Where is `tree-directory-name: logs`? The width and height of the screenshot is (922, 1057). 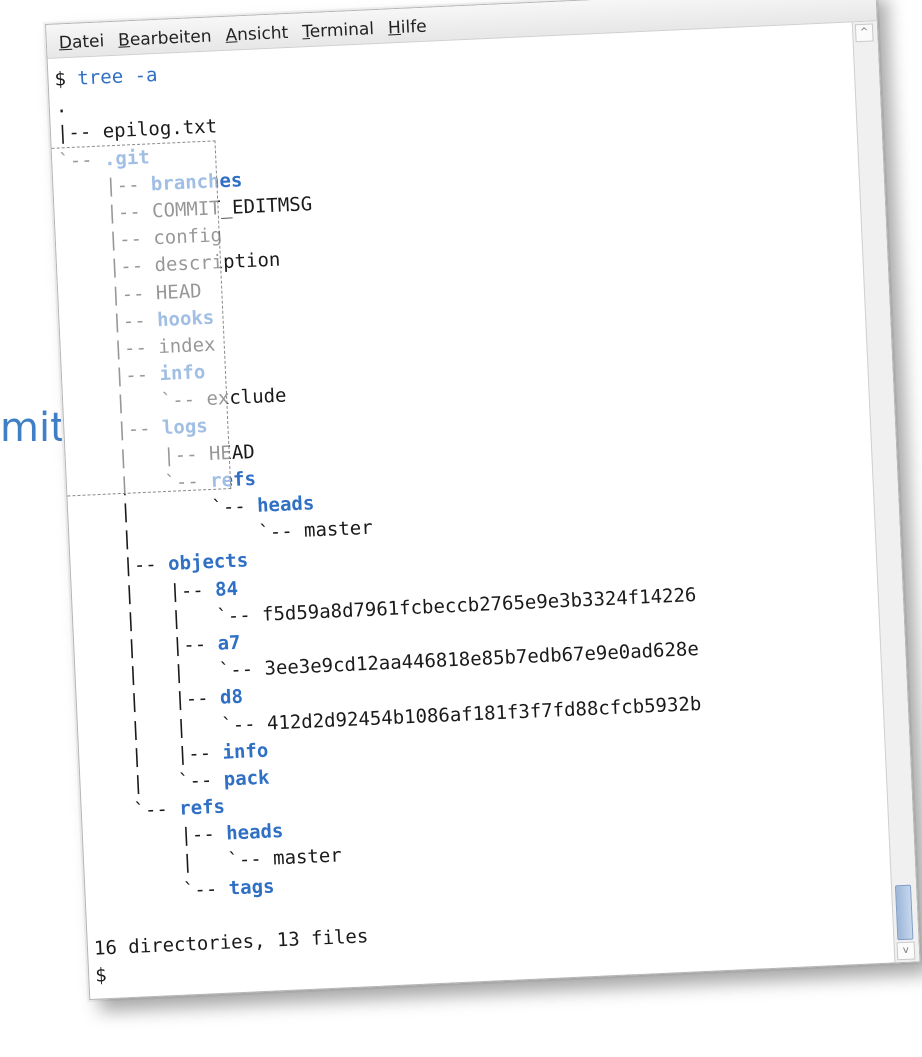
tree-directory-name: logs is located at coordinates (185, 427).